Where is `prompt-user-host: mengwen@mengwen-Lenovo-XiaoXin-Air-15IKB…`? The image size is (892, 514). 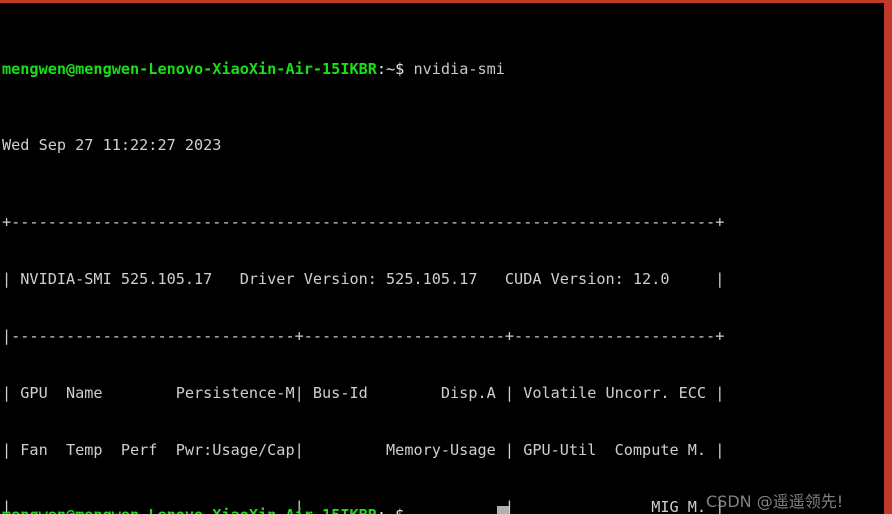
prompt-user-host: mengwen@mengwen-Lenovo-XiaoXin-Air-15IKB… is located at coordinates (189, 69).